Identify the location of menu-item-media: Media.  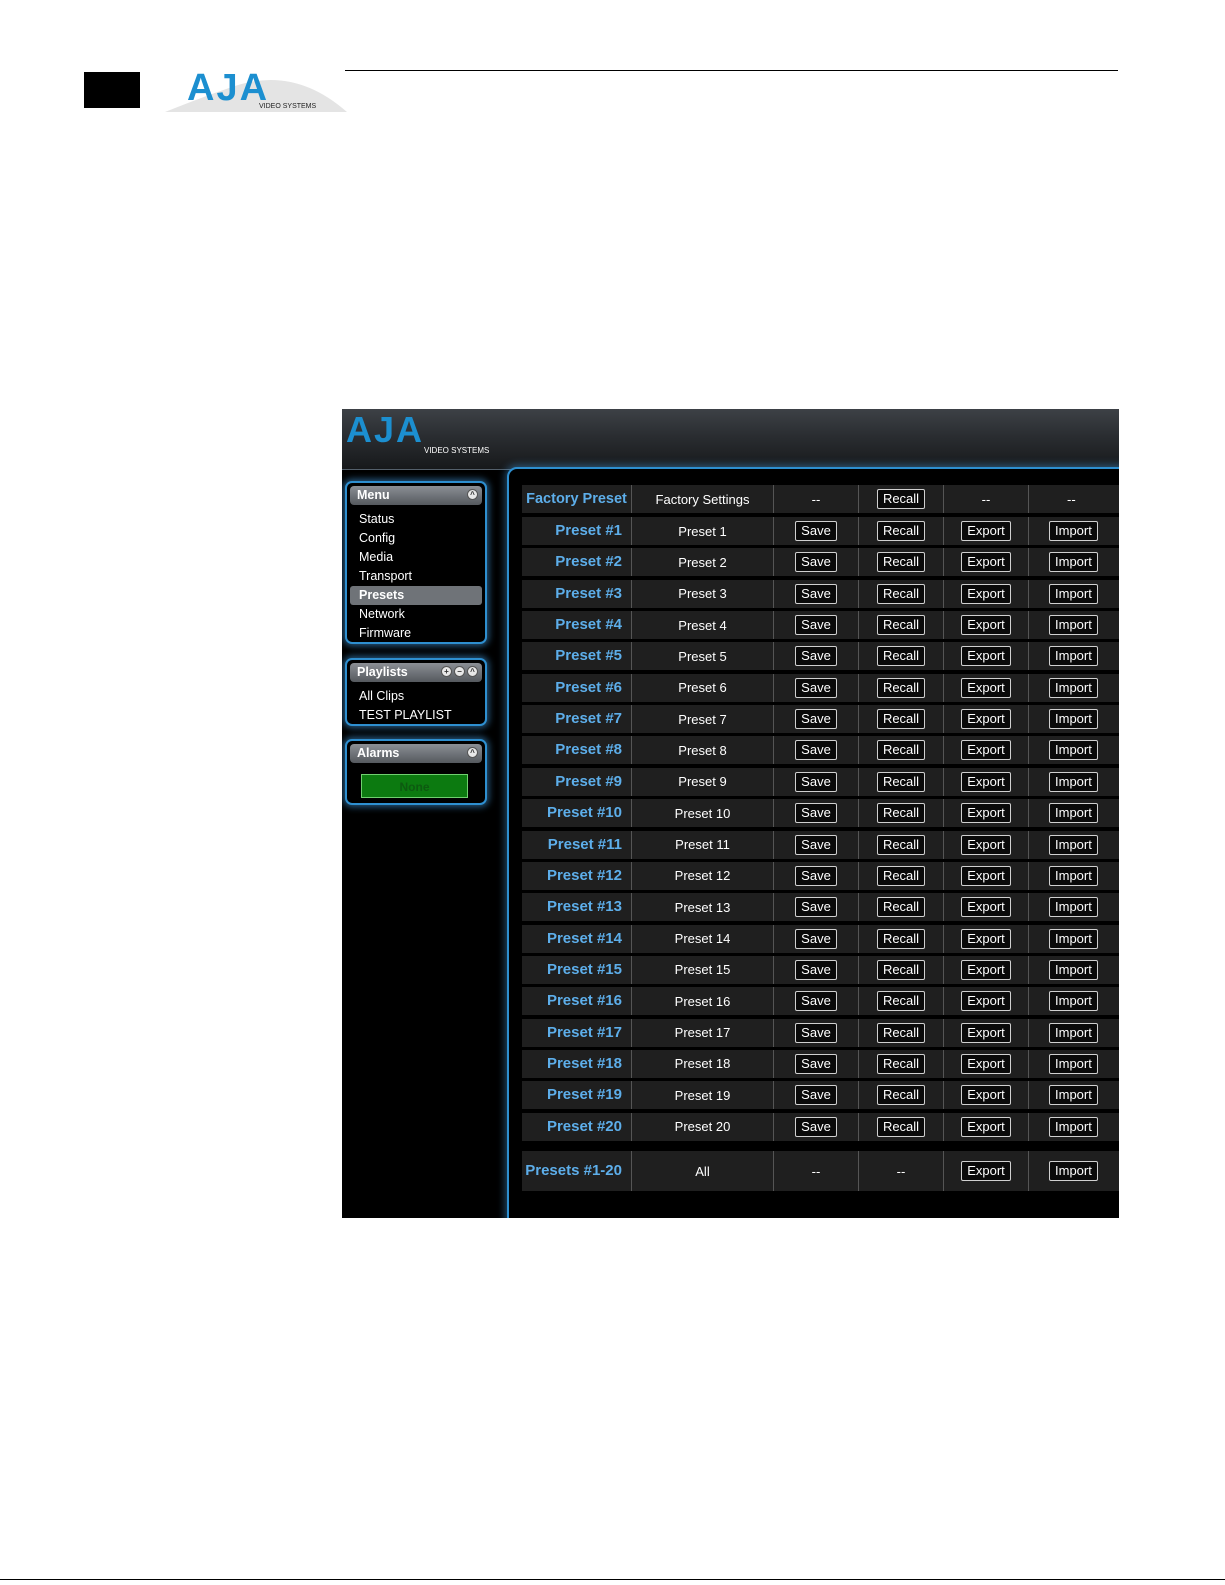
(416, 557).